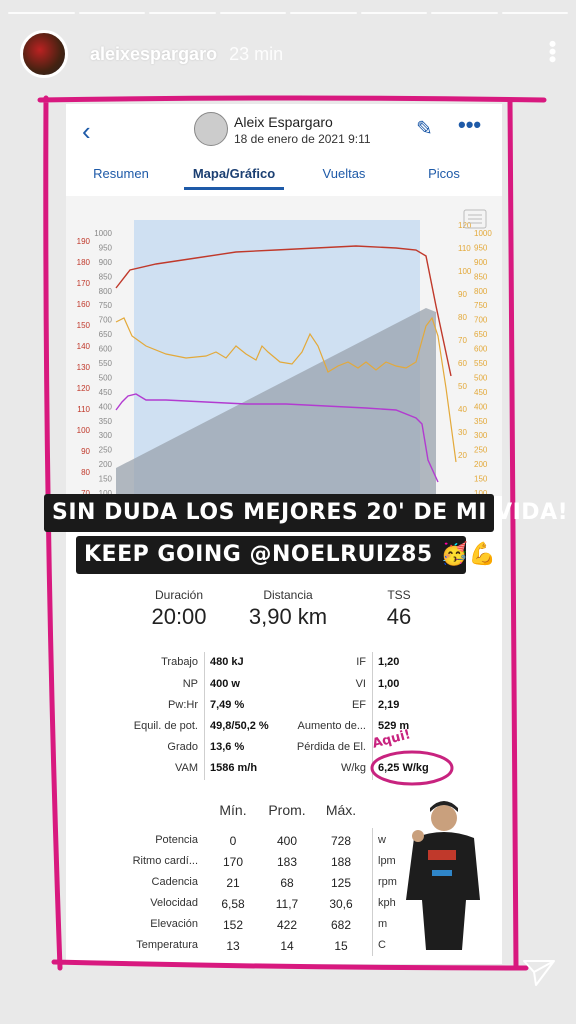 The height and width of the screenshot is (1024, 576). Describe the element at coordinates (341, 925) in the screenshot. I see `max-cell: 682` at that location.